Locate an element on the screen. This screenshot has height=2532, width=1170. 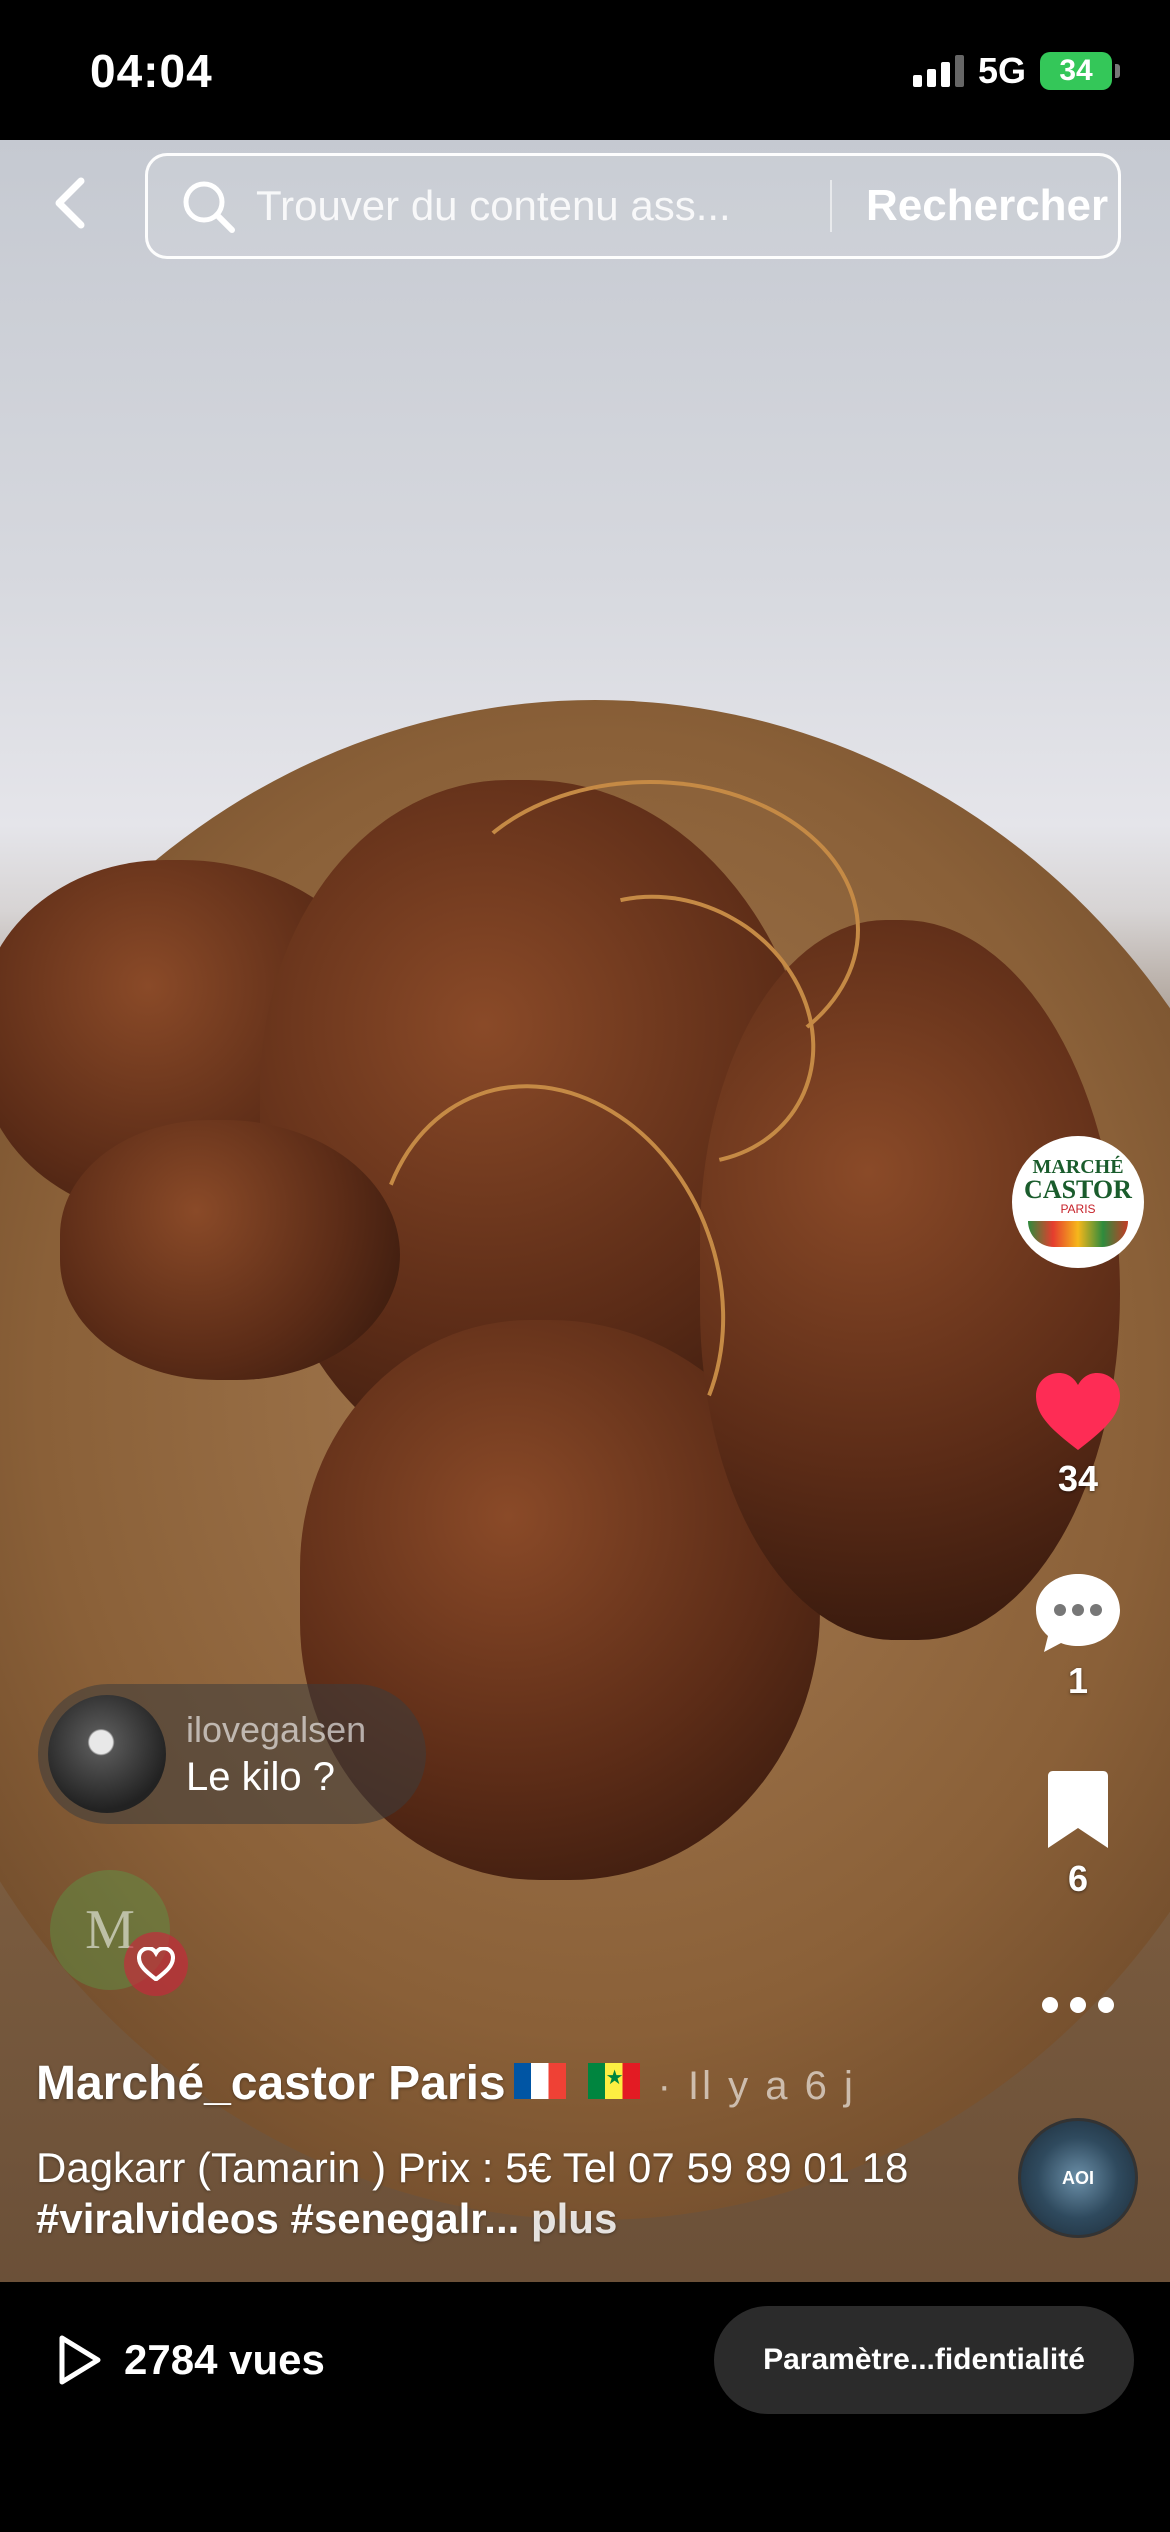
commenter-username: ilovegalsen is located at coordinates (276, 1729).